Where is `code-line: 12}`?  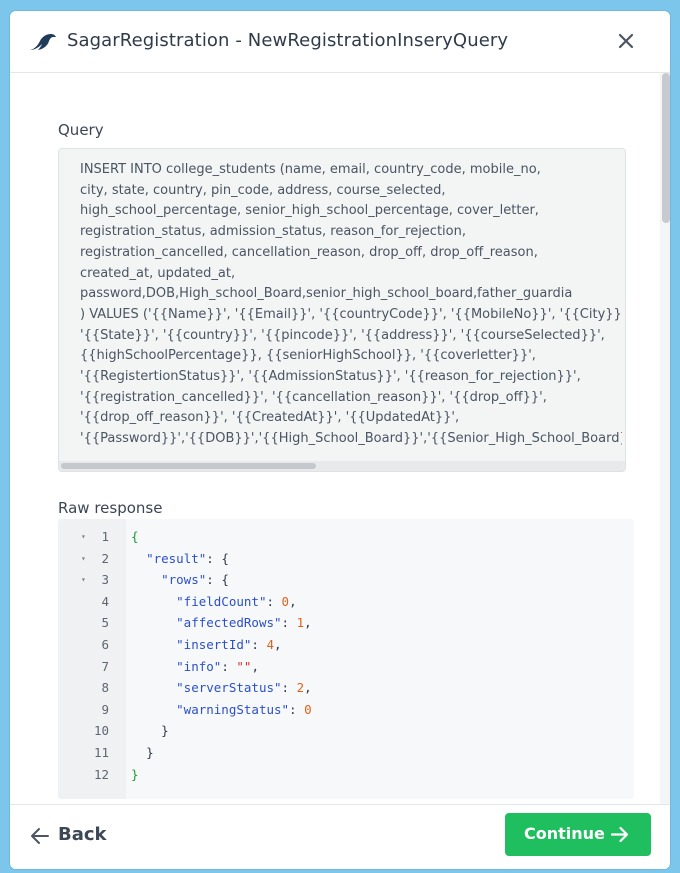
code-line: 12} is located at coordinates (346, 775).